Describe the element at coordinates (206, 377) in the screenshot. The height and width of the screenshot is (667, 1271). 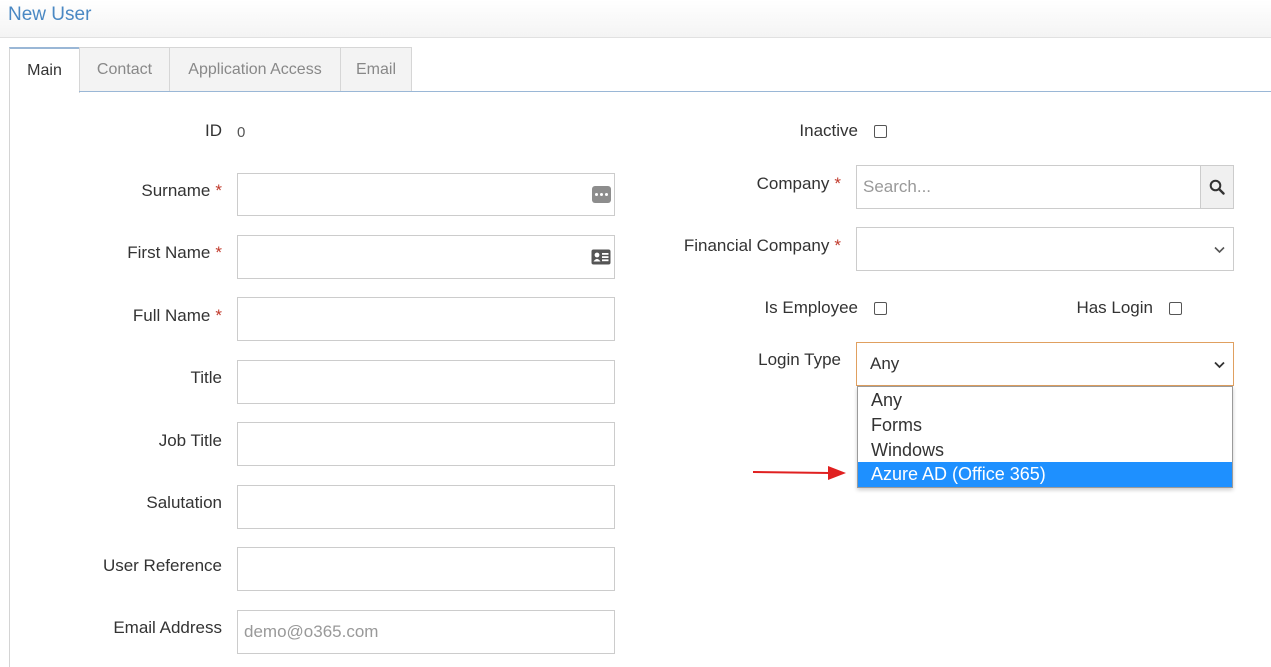
I see `title-label: Title` at that location.